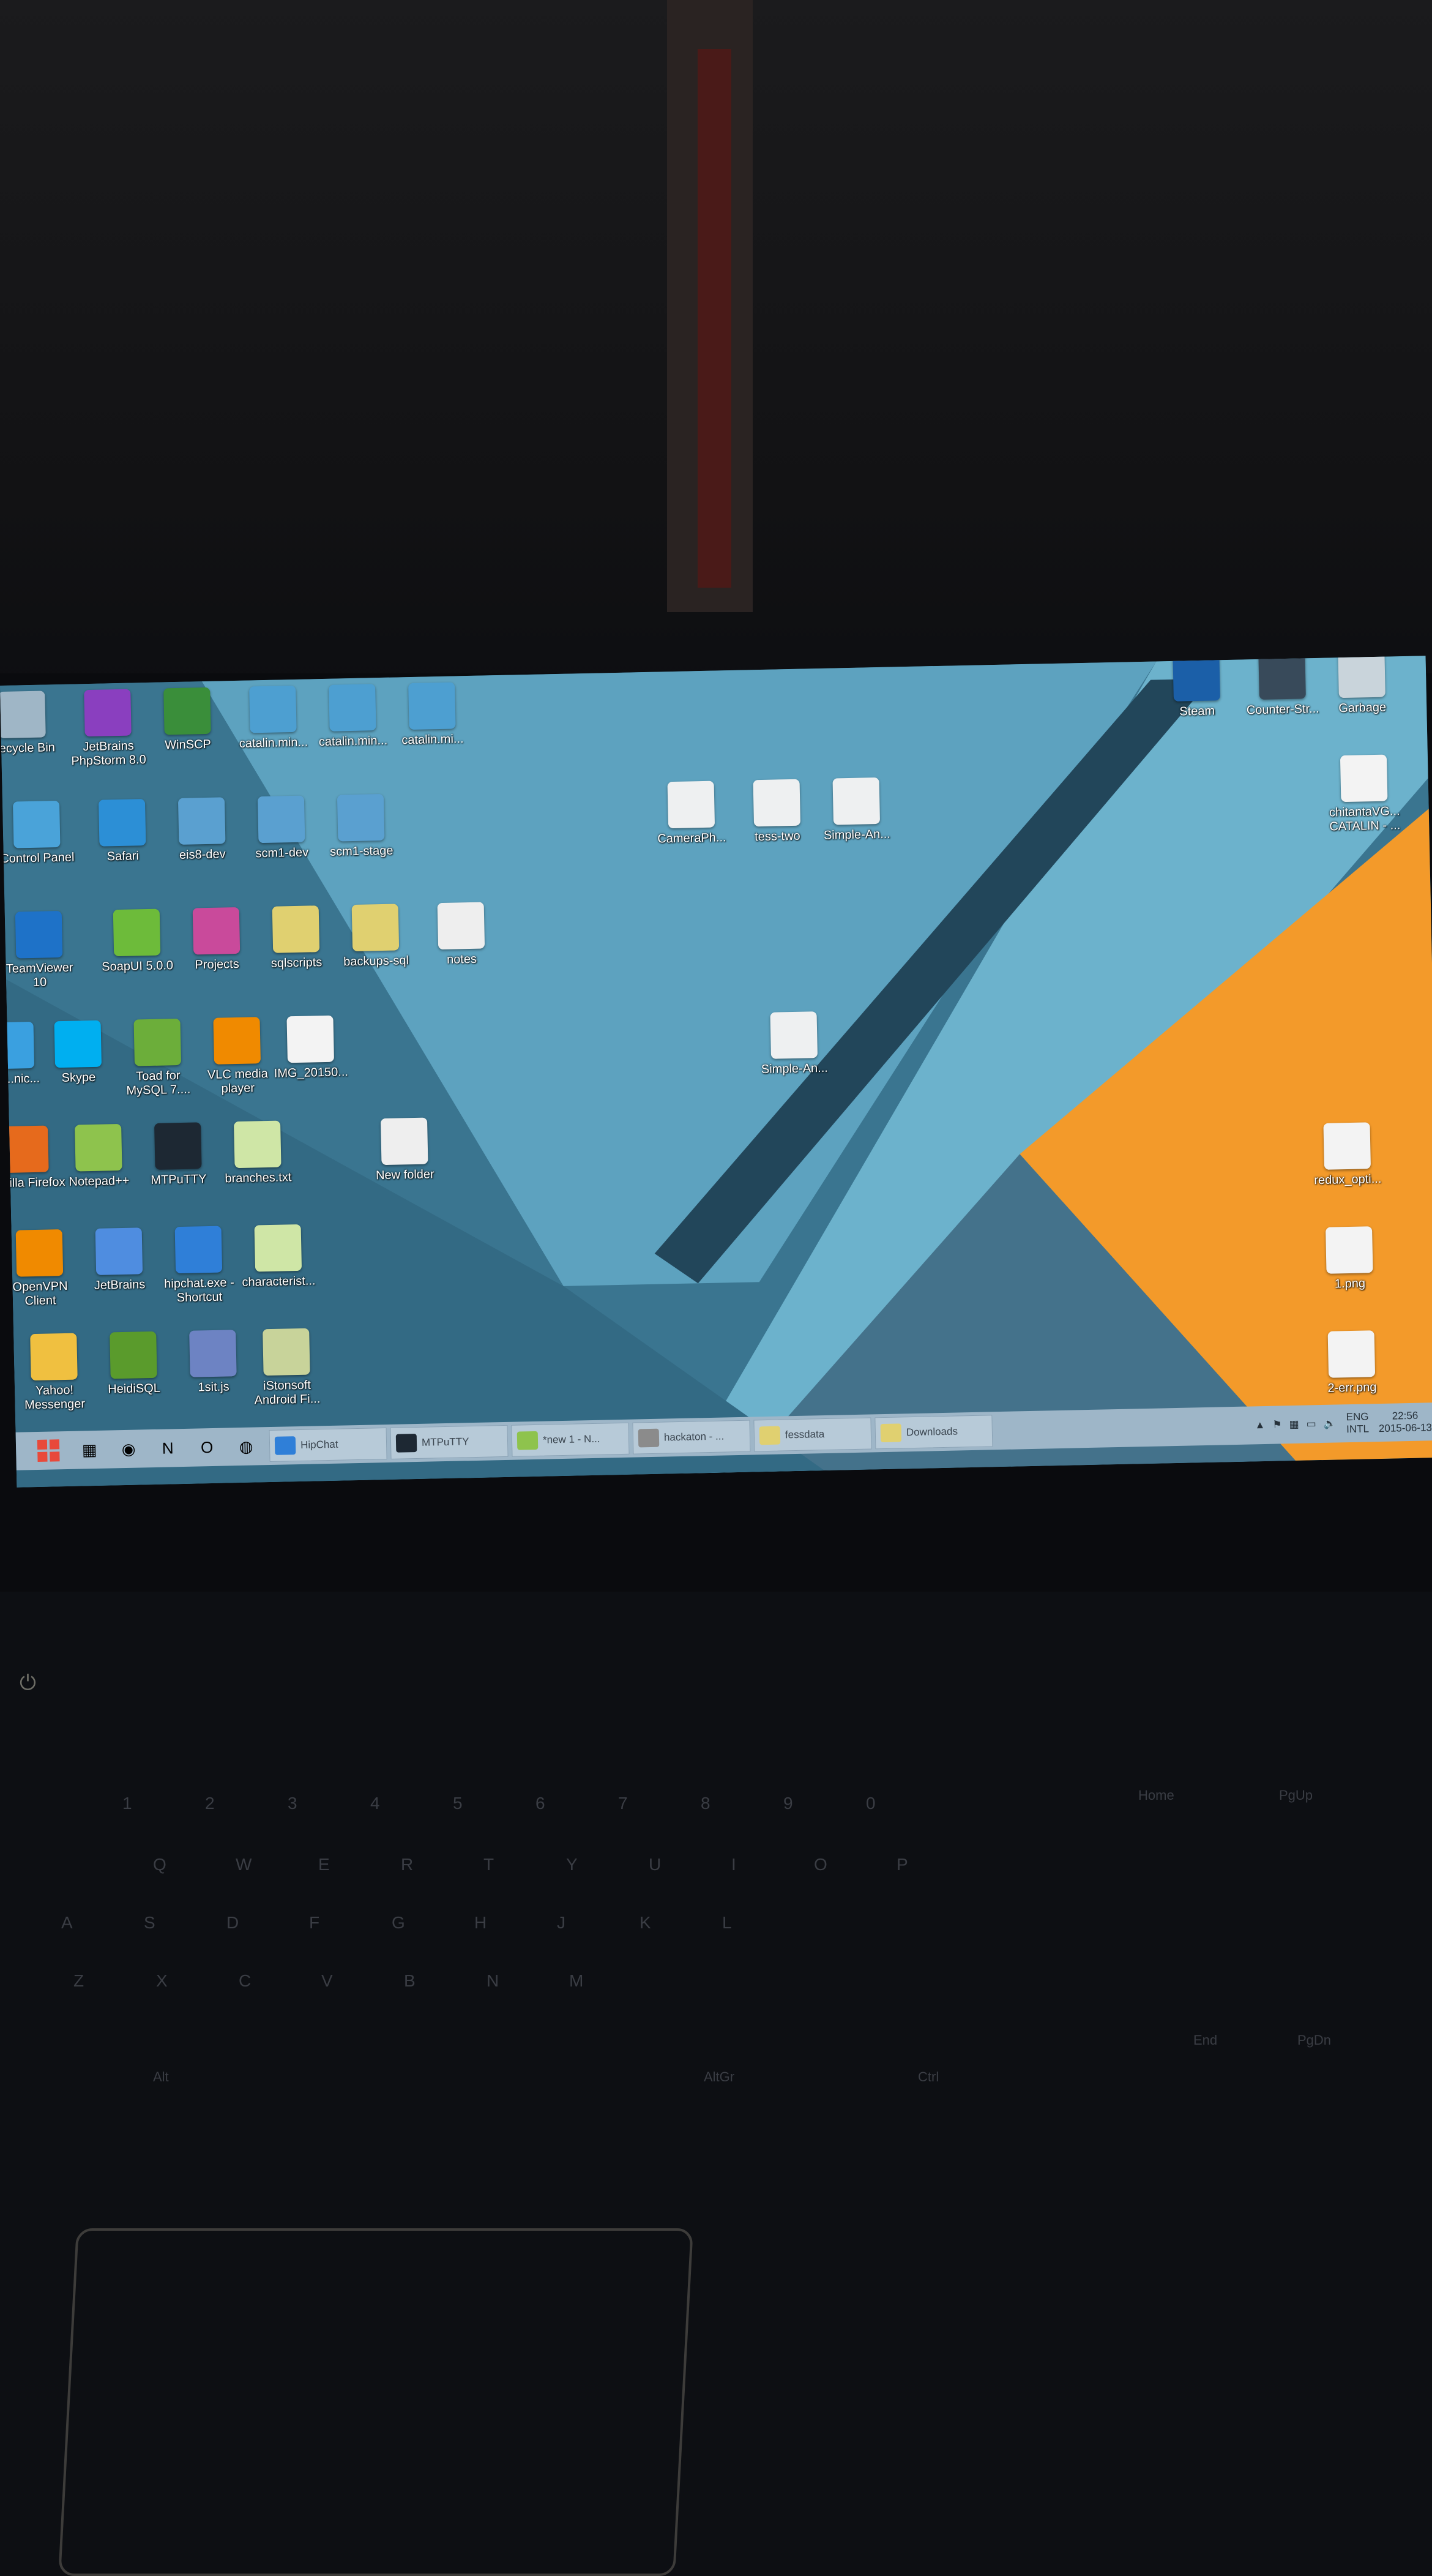 Image resolution: width=1432 pixels, height=2576 pixels. Describe the element at coordinates (1311, 1424) in the screenshot. I see `battery-icon: ▭` at that location.